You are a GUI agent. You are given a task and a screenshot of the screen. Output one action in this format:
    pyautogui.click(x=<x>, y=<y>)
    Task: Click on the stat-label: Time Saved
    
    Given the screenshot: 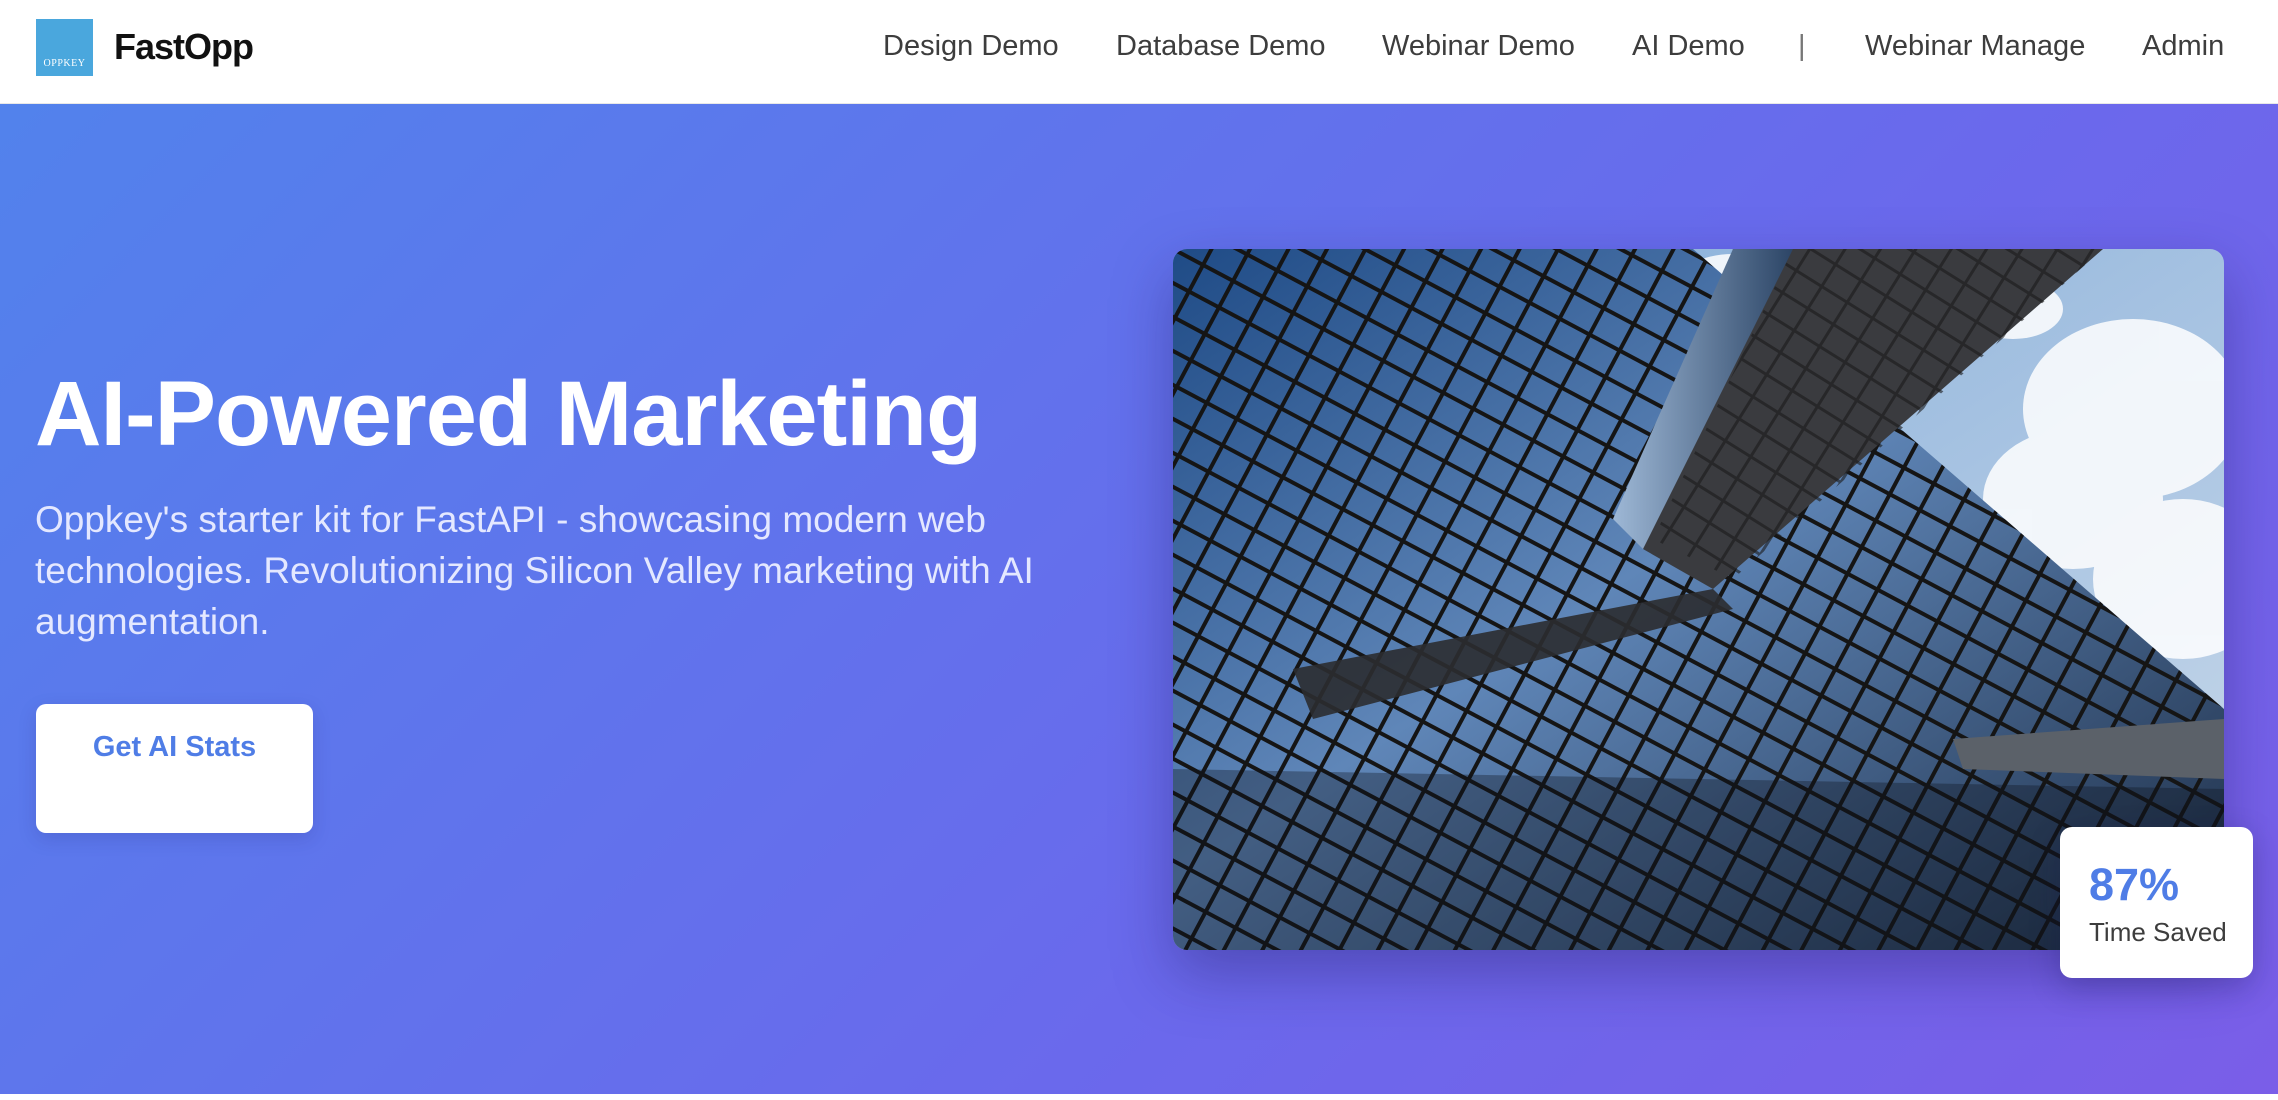 What is the action you would take?
    pyautogui.click(x=2158, y=932)
    